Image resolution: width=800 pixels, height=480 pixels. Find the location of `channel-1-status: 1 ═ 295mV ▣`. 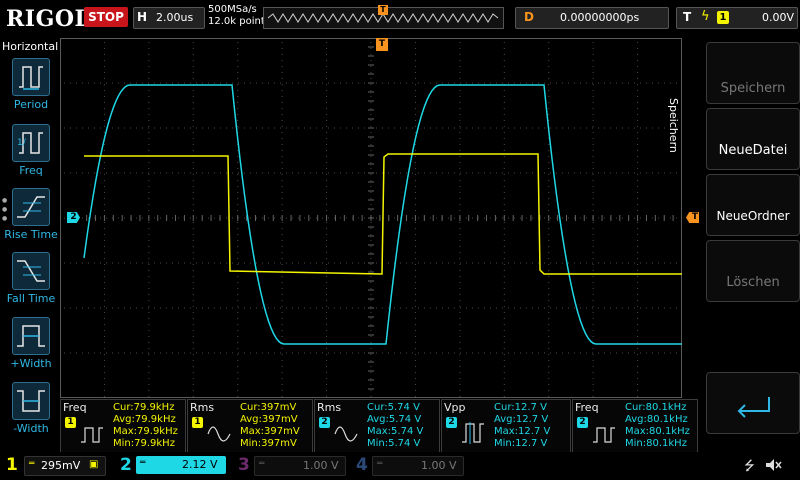

channel-1-status: 1 ═ 295mV ▣ is located at coordinates (56, 466).